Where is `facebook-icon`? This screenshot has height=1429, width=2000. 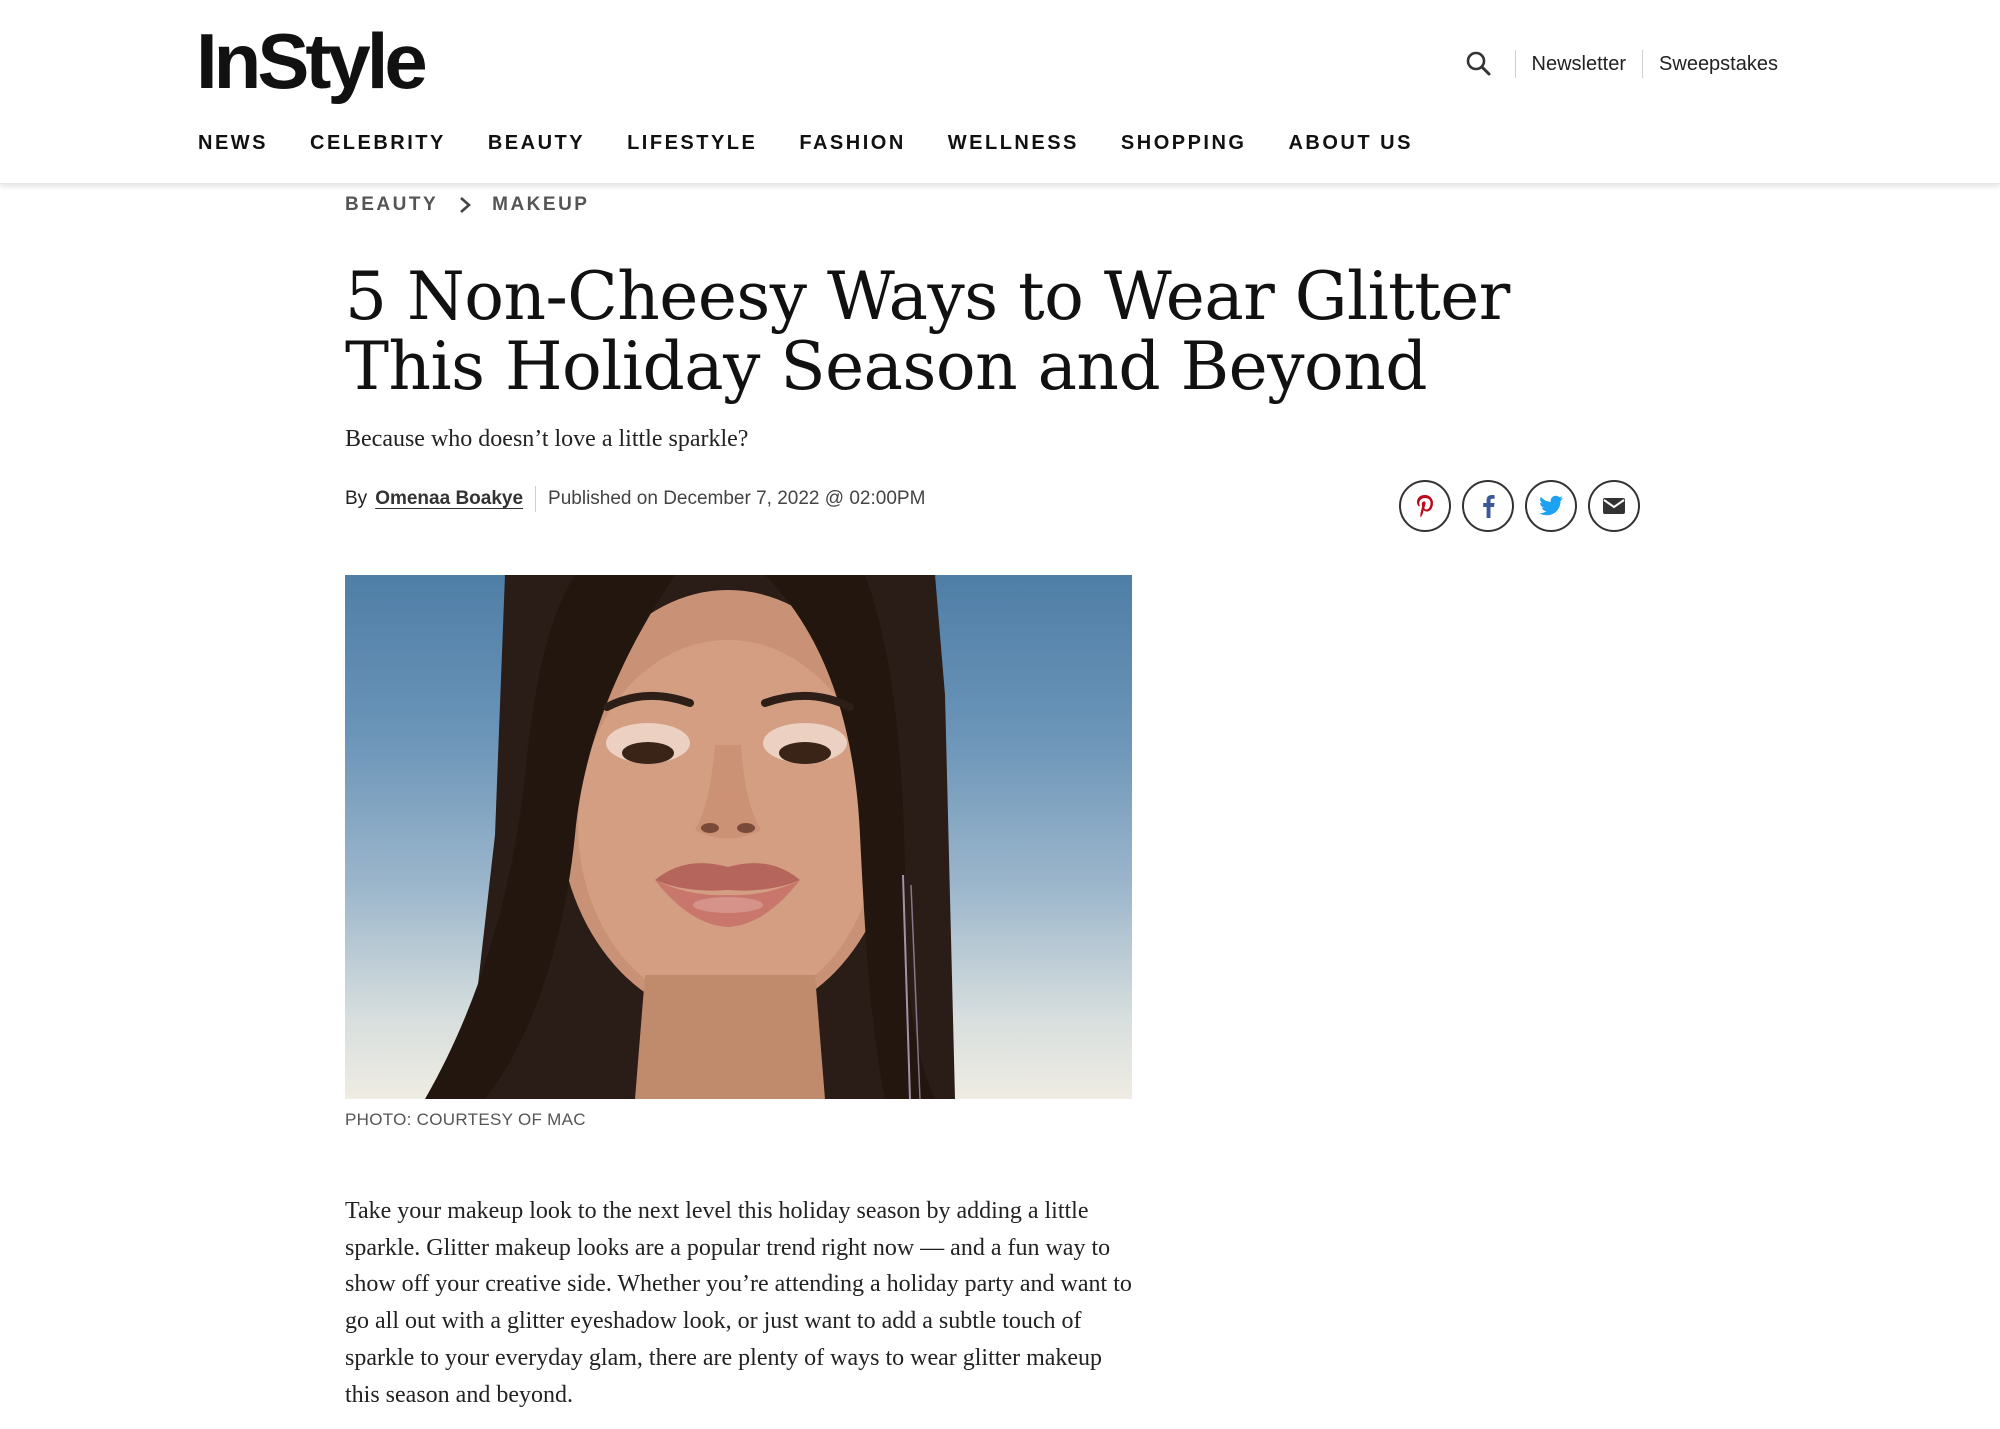 facebook-icon is located at coordinates (1489, 506).